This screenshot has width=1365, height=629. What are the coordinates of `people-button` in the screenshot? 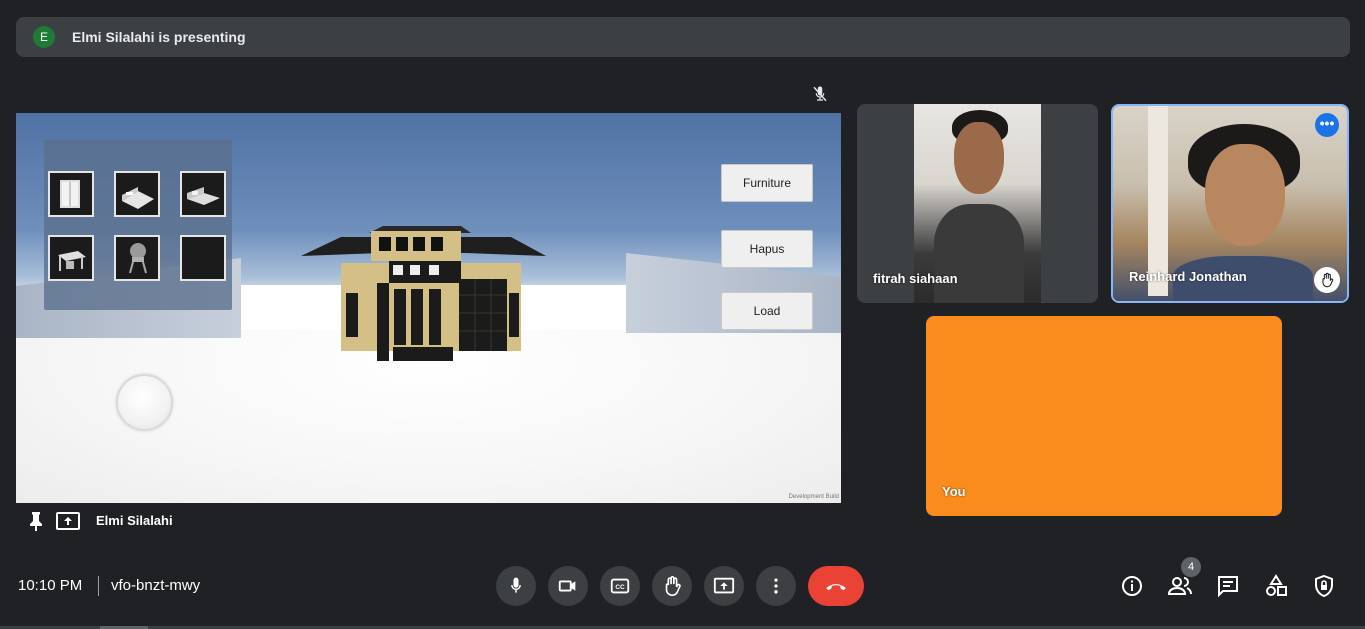 It's located at (1180, 586).